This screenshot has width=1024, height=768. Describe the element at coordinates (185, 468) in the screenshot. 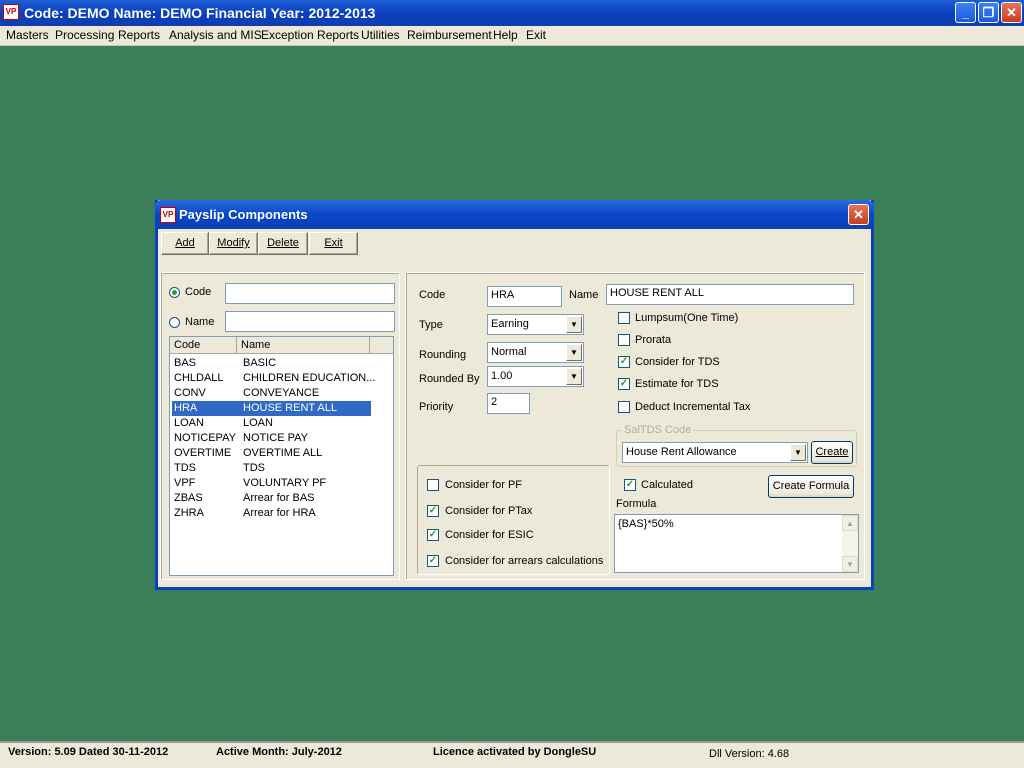

I see `list-item-code: TDS` at that location.